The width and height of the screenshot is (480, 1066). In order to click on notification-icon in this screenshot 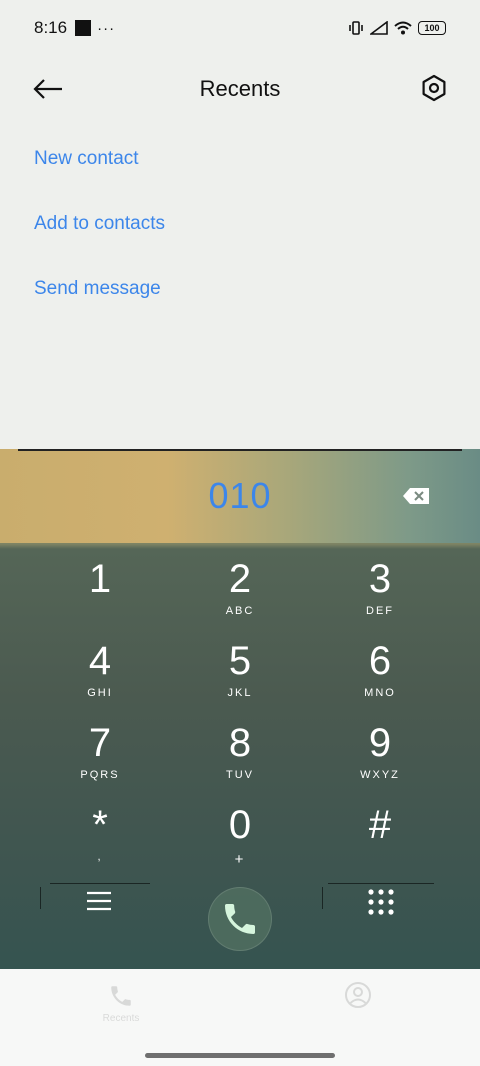, I will do `click(83, 28)`.